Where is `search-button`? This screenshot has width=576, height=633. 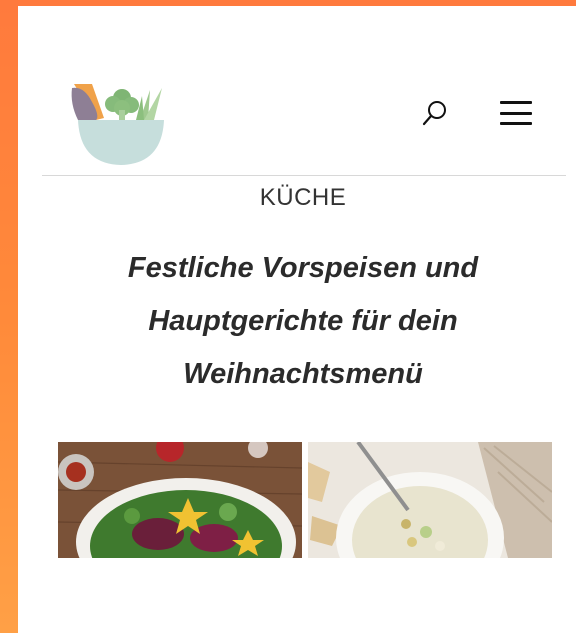 search-button is located at coordinates (435, 113).